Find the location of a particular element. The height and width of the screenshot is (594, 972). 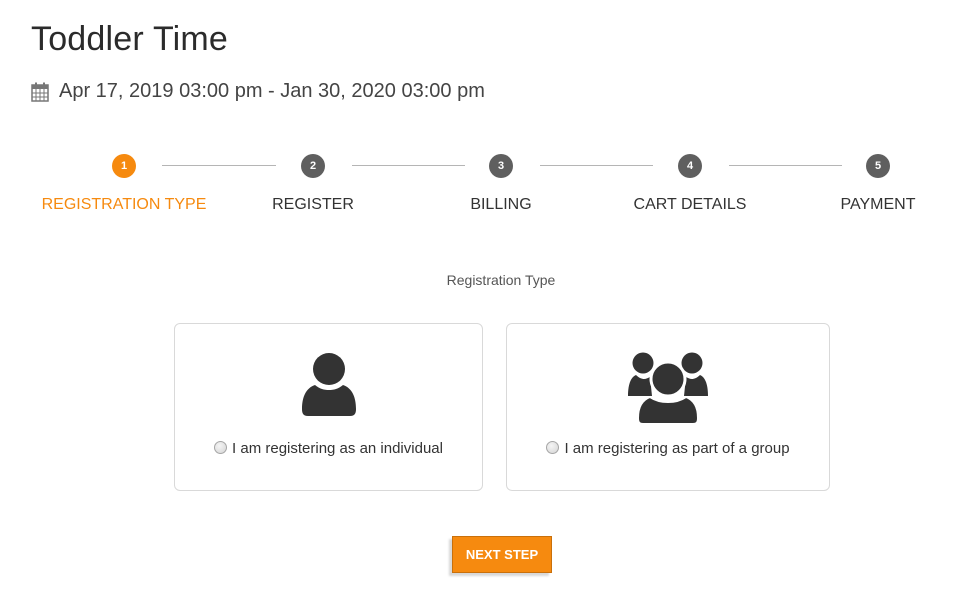

user-icon is located at coordinates (328, 384).